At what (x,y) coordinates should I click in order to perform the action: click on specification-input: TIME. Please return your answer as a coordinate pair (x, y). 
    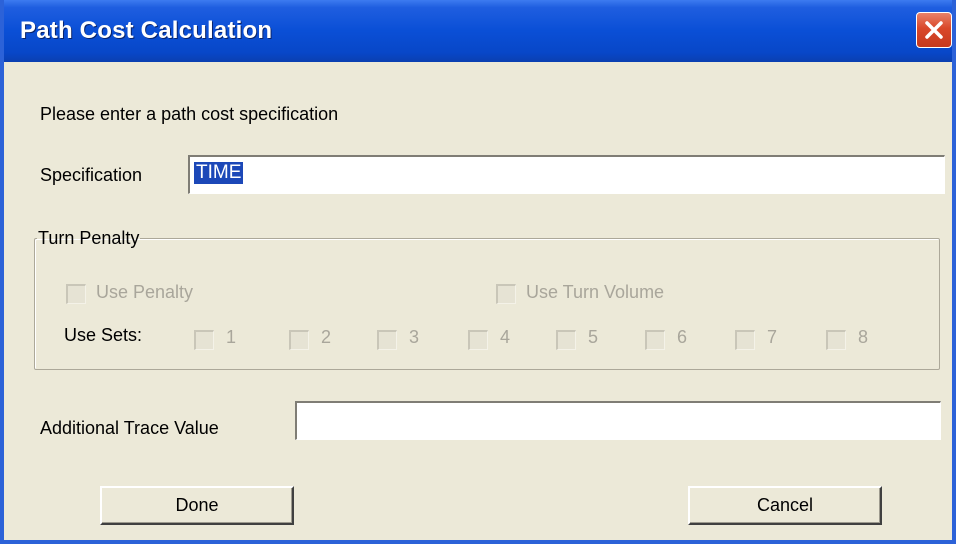
    Looking at the image, I should click on (566, 174).